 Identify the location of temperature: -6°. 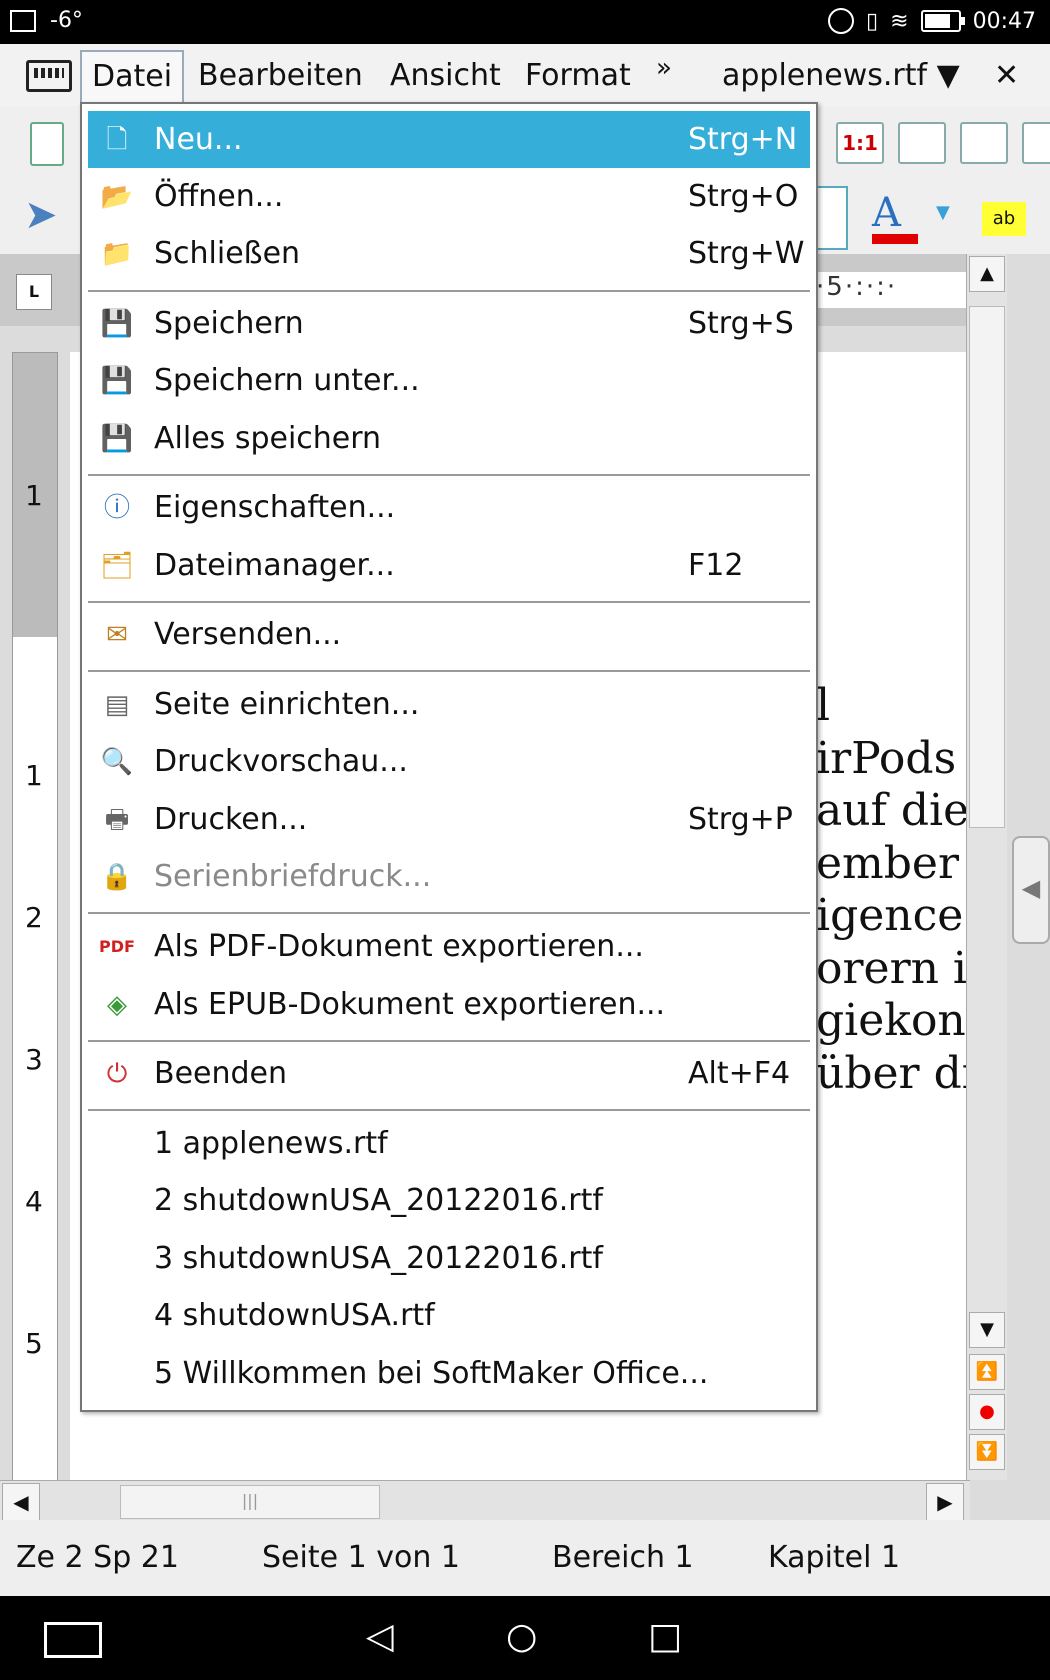
(66, 20).